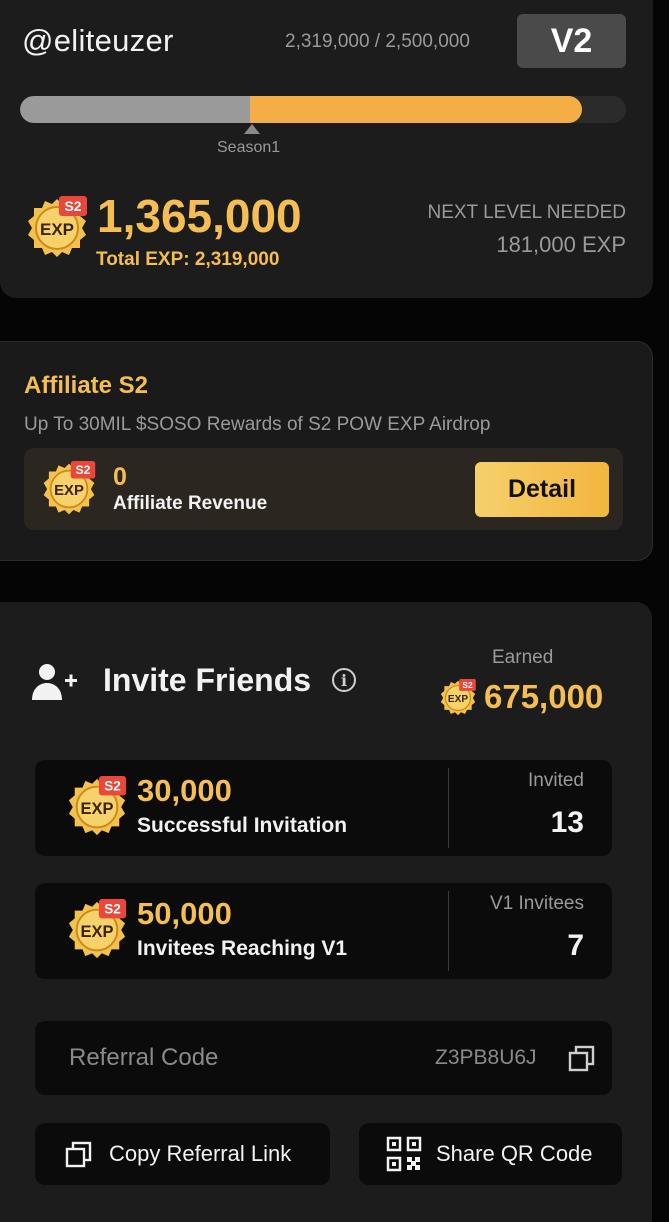 The image size is (669, 1222). Describe the element at coordinates (344, 680) in the screenshot. I see `info-icon: i` at that location.